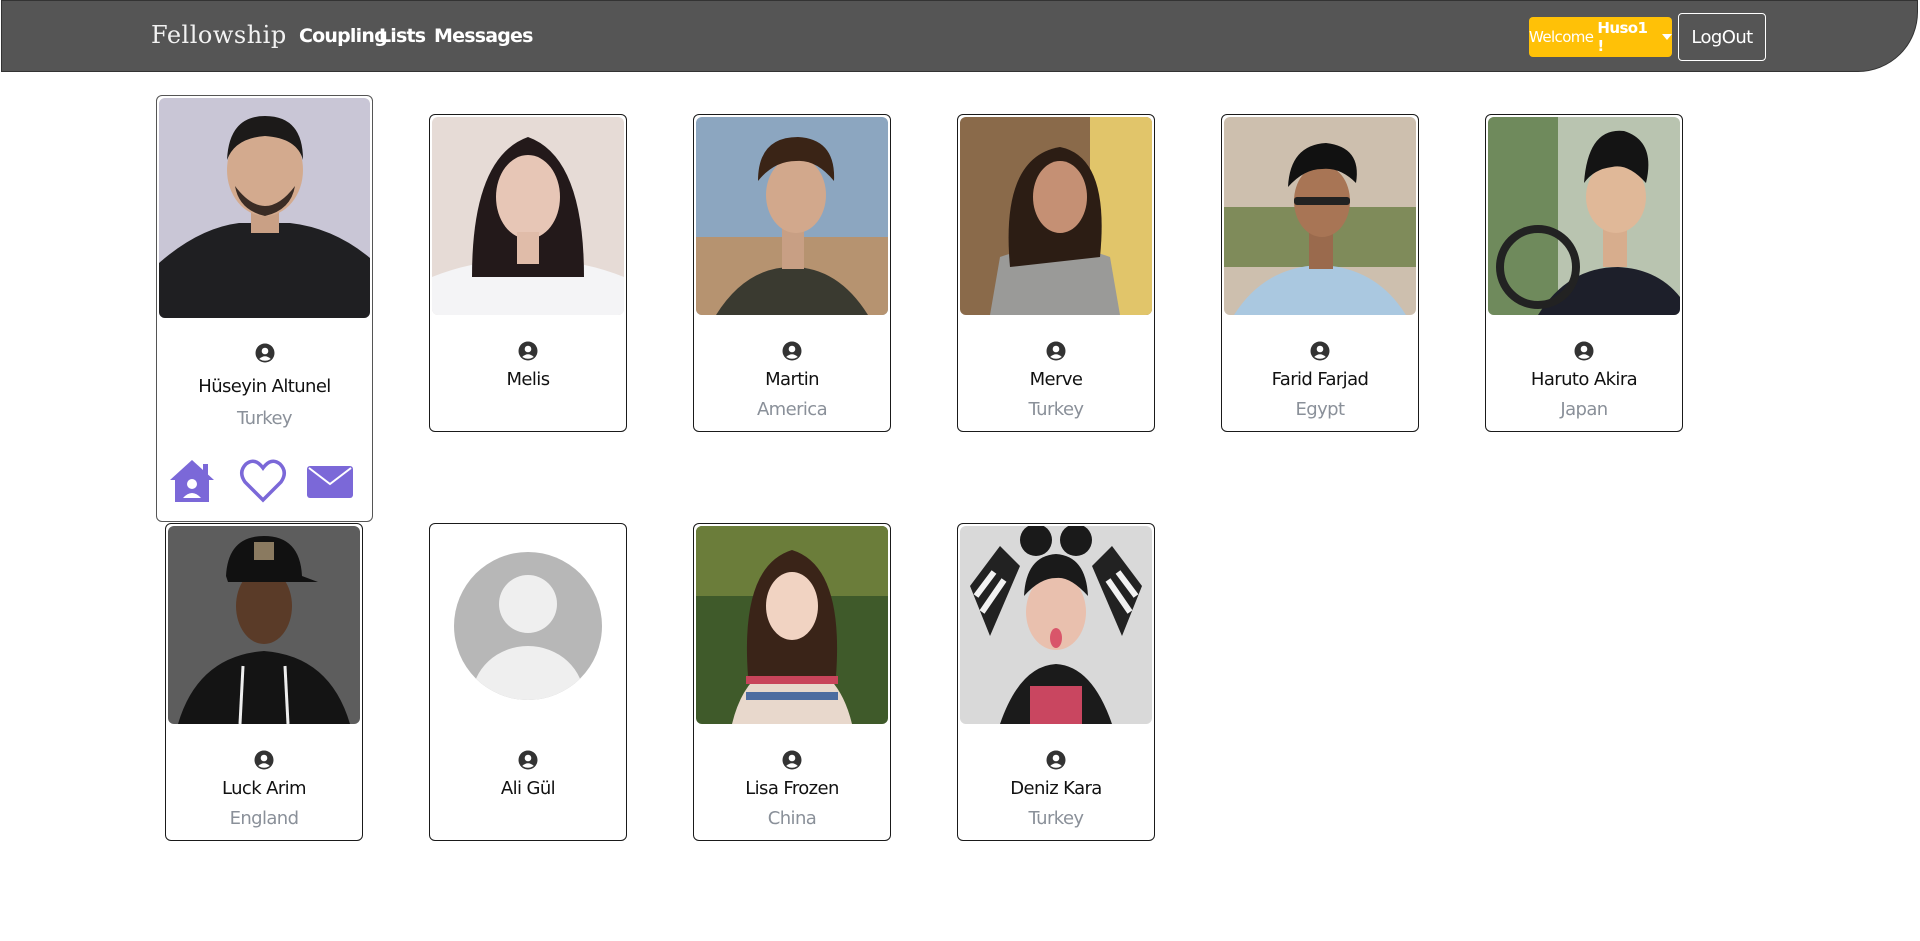 The height and width of the screenshot is (941, 1920). Describe the element at coordinates (330, 481) in the screenshot. I see `envelope-icon` at that location.